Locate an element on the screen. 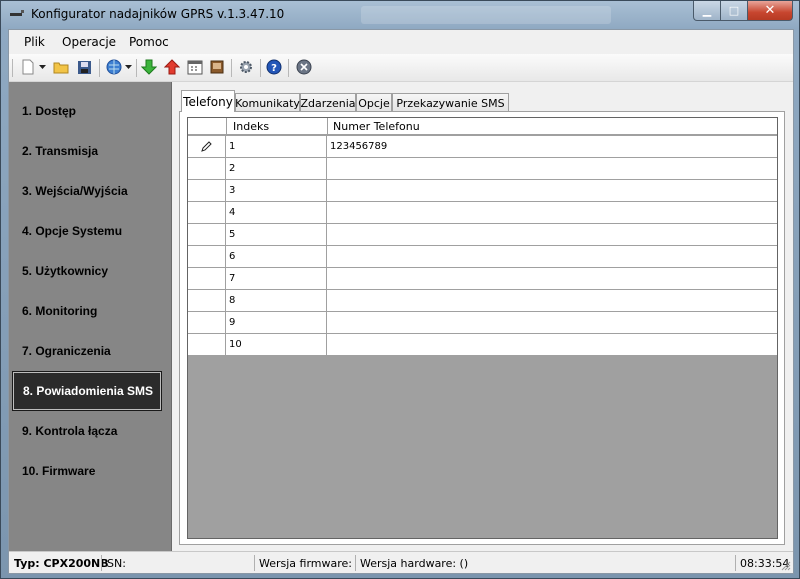 Image resolution: width=800 pixels, height=579 pixels. cell-index: 1 is located at coordinates (276, 146).